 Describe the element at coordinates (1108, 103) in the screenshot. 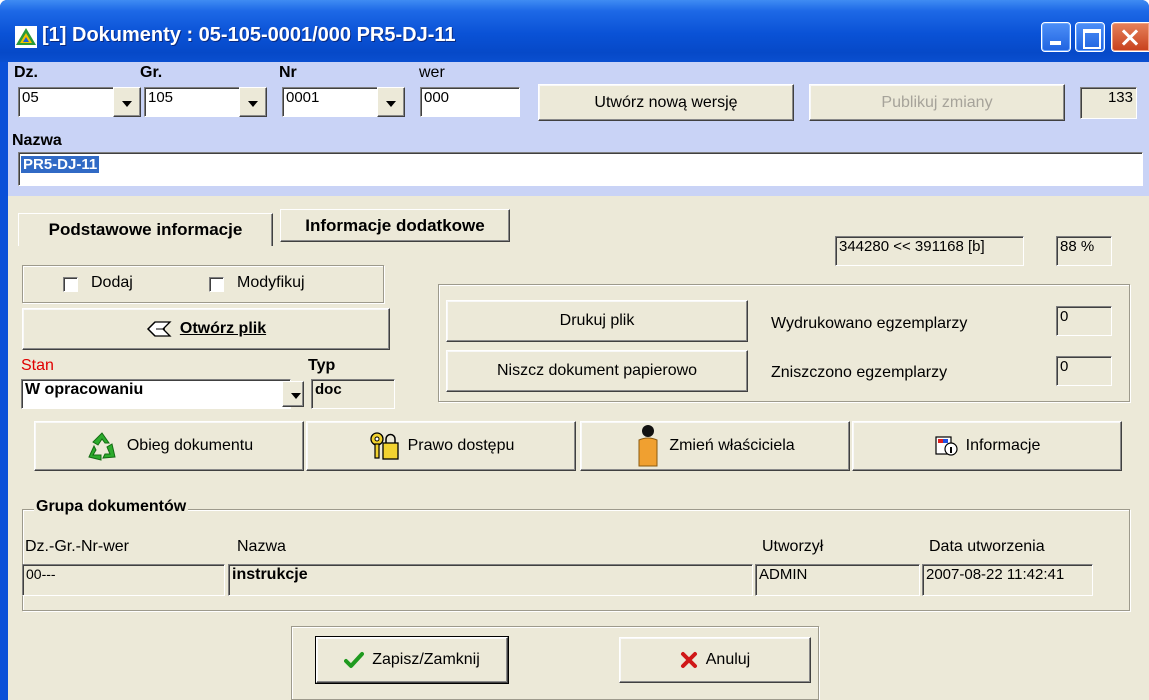

I see `revision-counter: 133` at that location.